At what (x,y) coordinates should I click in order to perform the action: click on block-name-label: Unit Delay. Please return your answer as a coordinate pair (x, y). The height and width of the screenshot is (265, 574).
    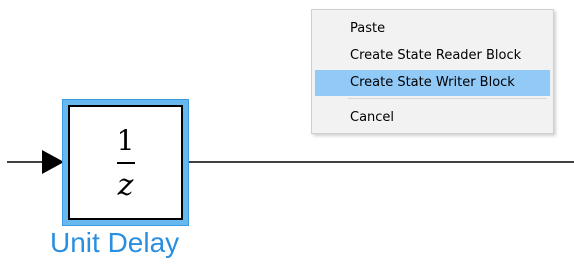
    Looking at the image, I should click on (130, 243).